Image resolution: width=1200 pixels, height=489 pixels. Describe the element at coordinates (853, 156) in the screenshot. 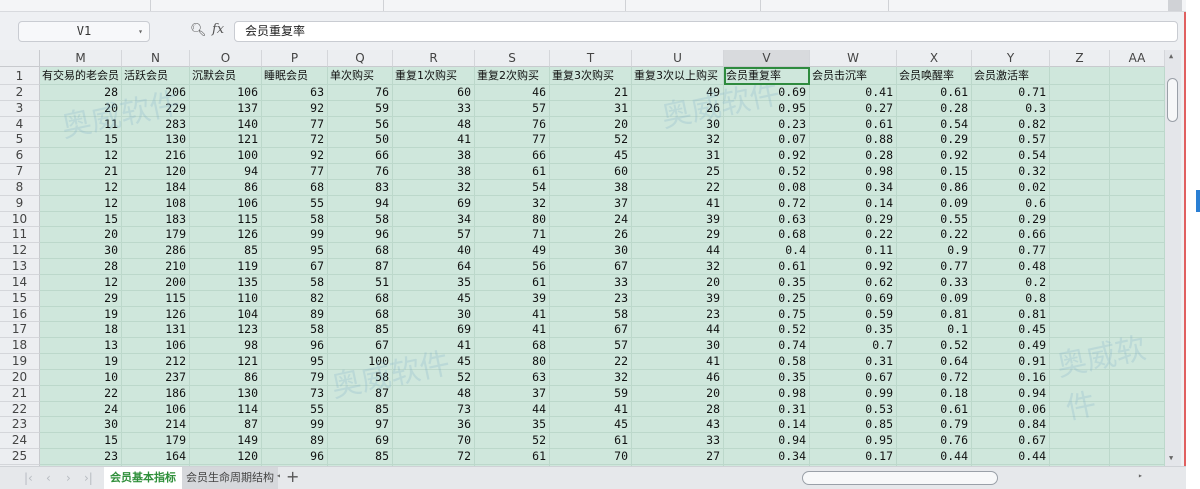

I see `cell: 0.28` at that location.